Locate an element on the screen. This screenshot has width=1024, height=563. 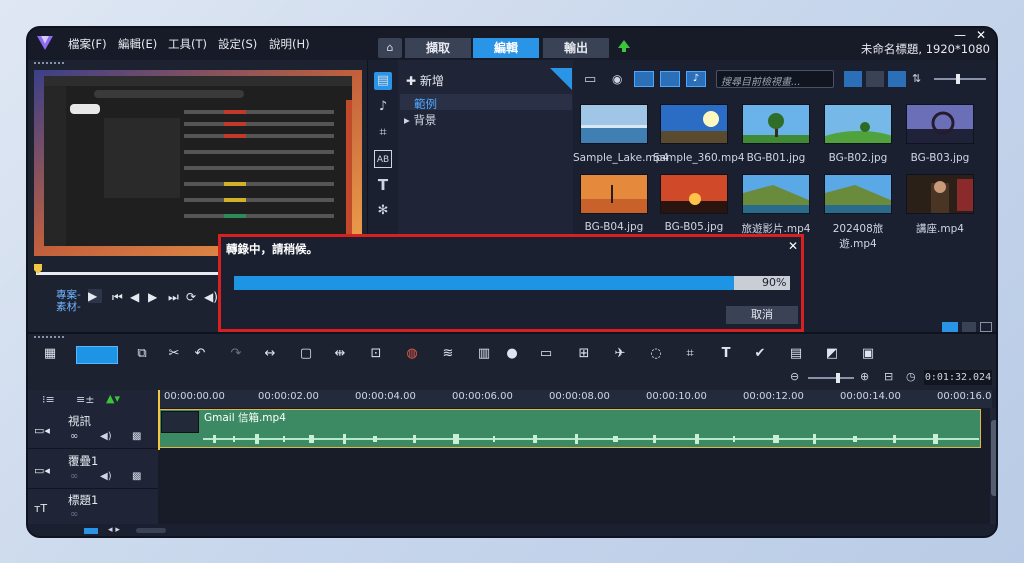
tab-share: 輸出 is located at coordinates (576, 48).